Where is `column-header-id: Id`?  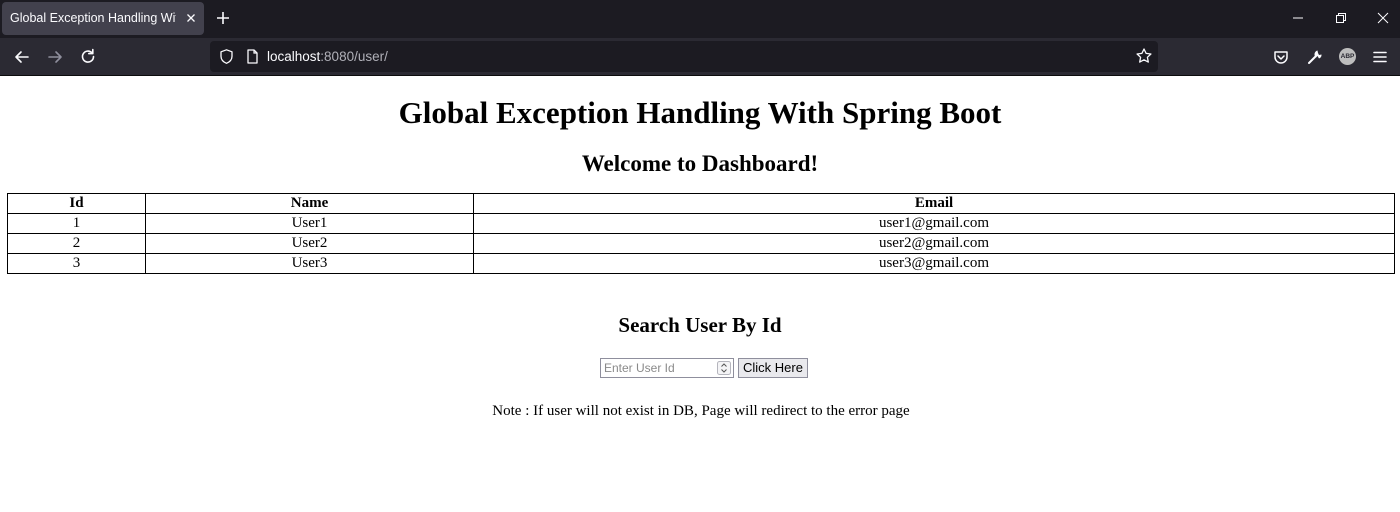
column-header-id: Id is located at coordinates (76, 203).